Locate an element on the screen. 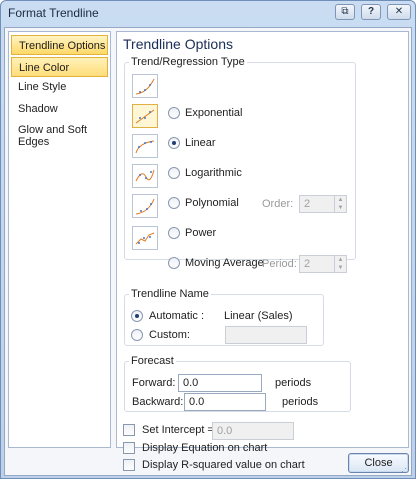  window-title: Format Trendline is located at coordinates (53, 13).